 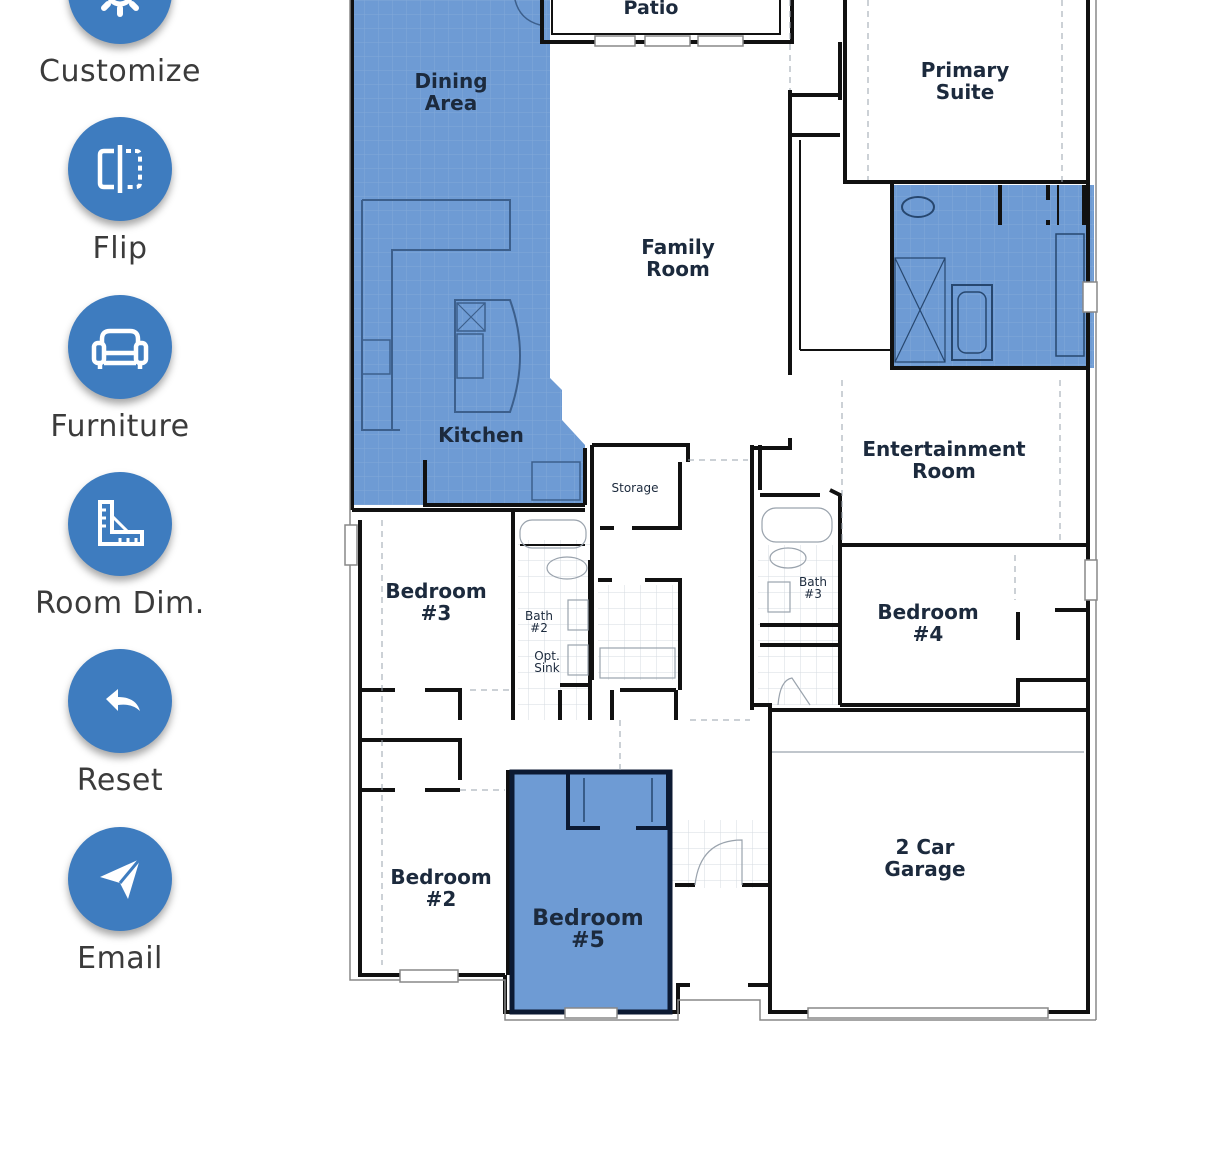 I want to click on bath-2-label-2: #2, so click(x=539, y=628).